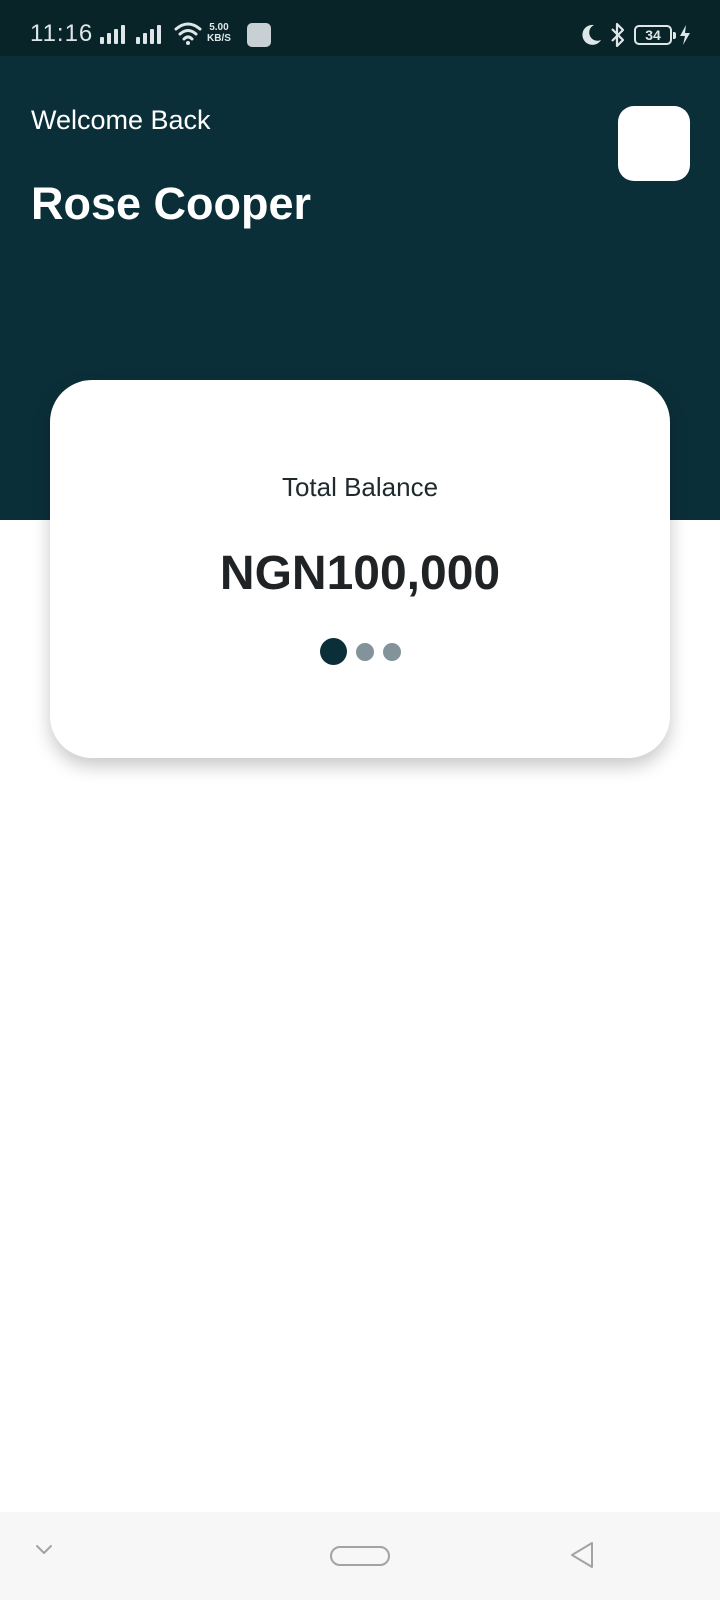 Image resolution: width=720 pixels, height=1600 pixels. Describe the element at coordinates (654, 143) in the screenshot. I see `profile-button` at that location.